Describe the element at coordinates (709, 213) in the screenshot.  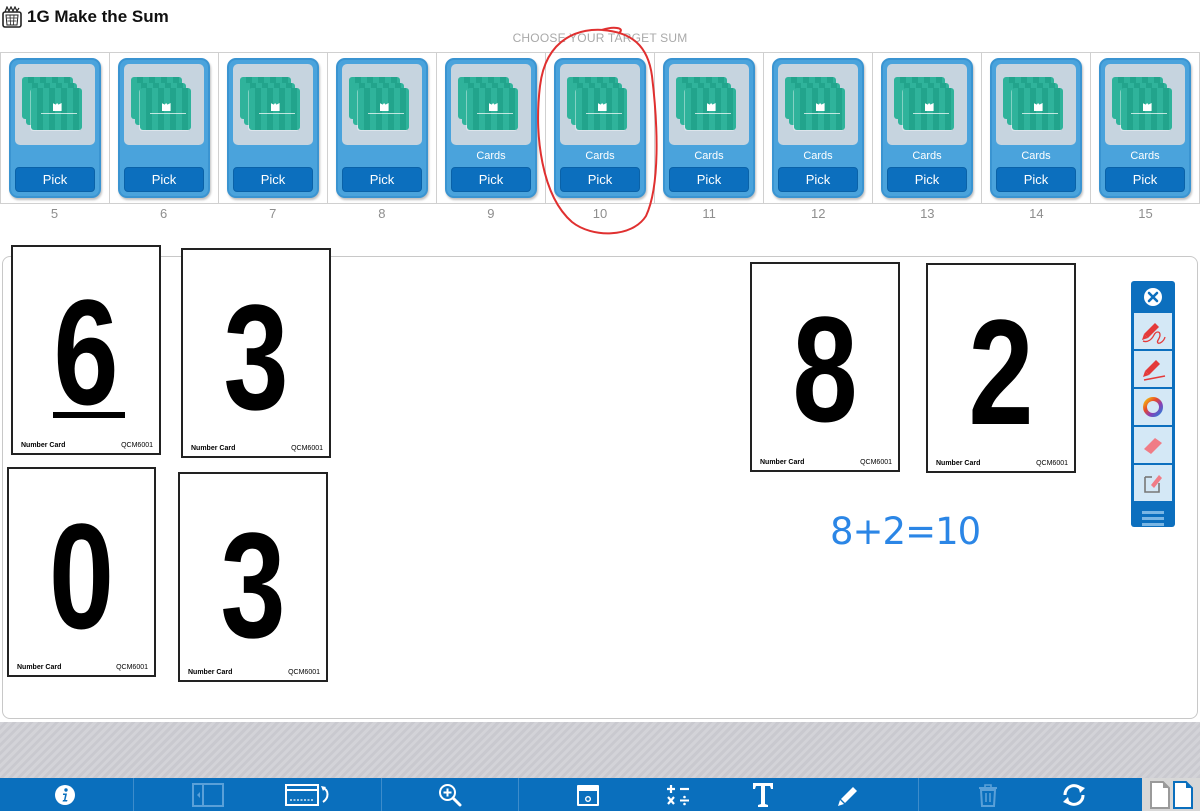
I see `deck-target-sum: 11` at that location.